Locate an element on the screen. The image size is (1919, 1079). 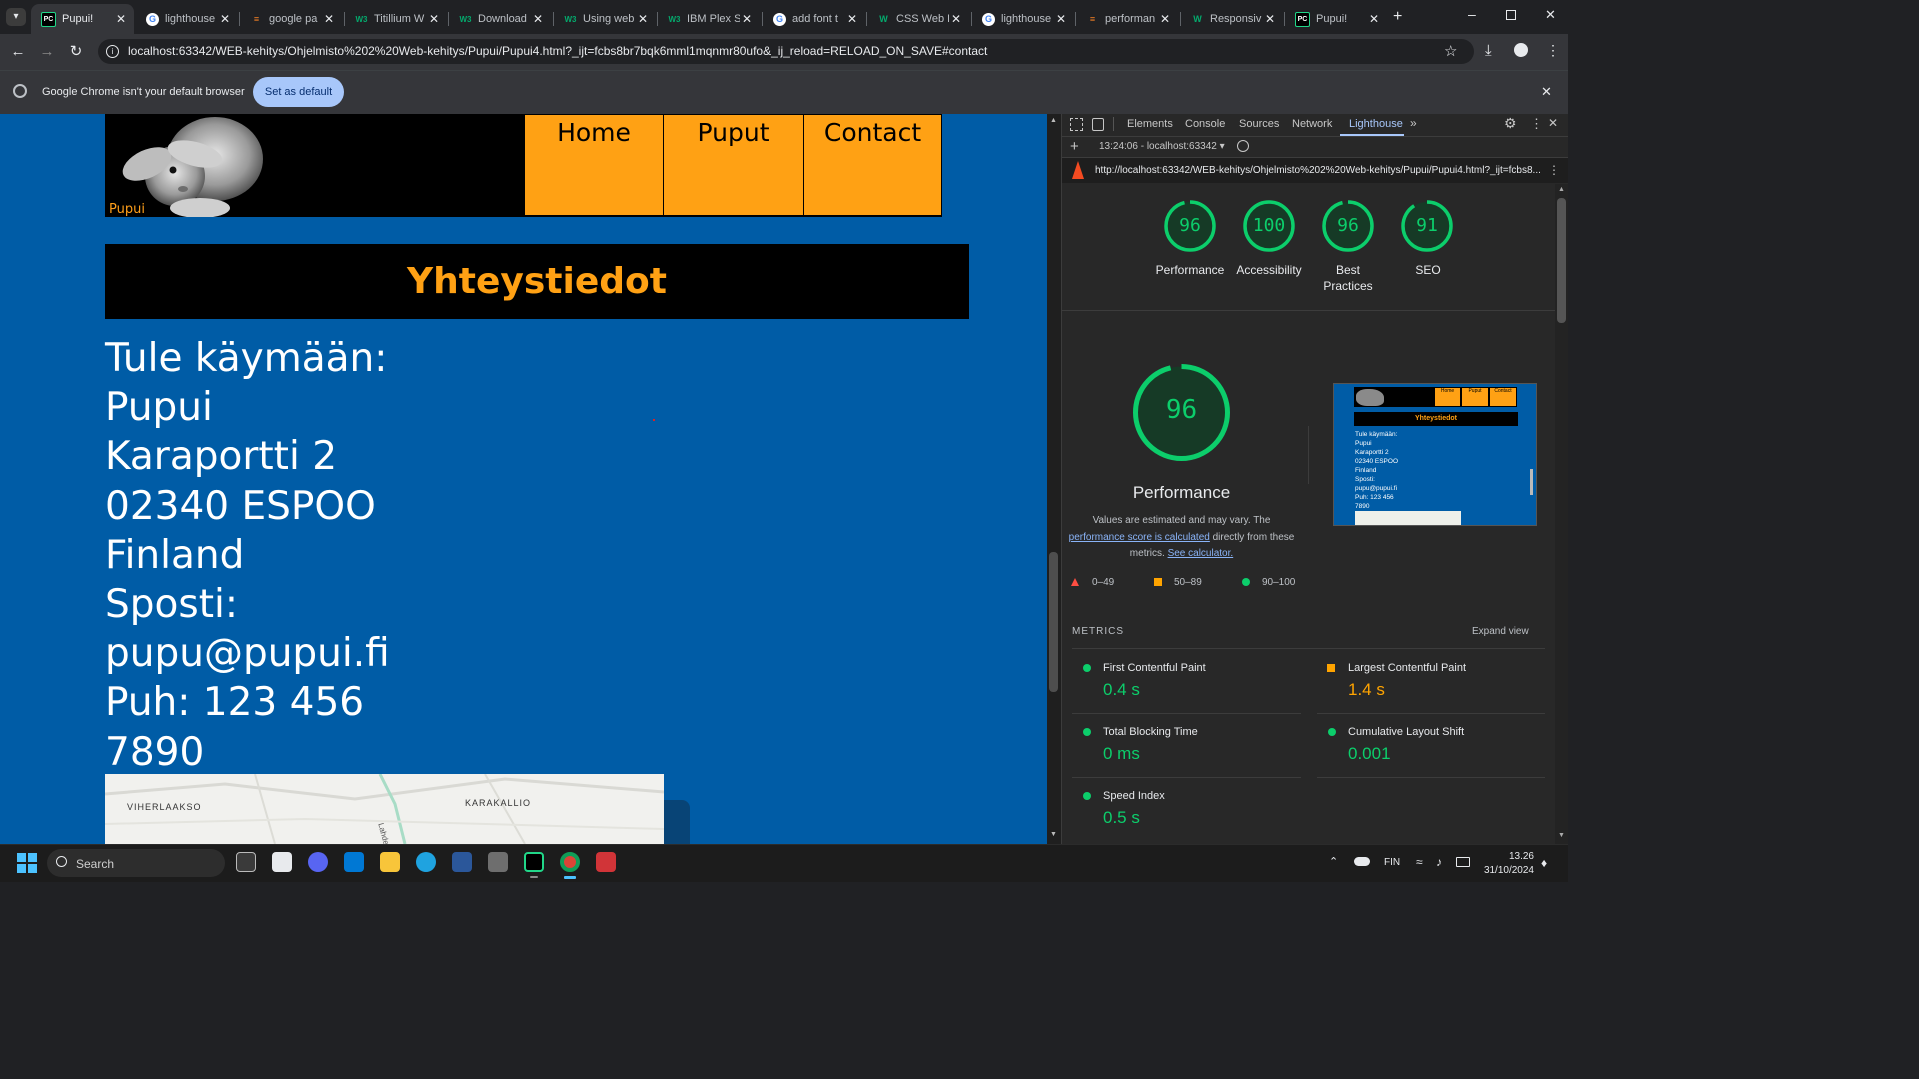
forward-icon: → is located at coordinates (47, 52).